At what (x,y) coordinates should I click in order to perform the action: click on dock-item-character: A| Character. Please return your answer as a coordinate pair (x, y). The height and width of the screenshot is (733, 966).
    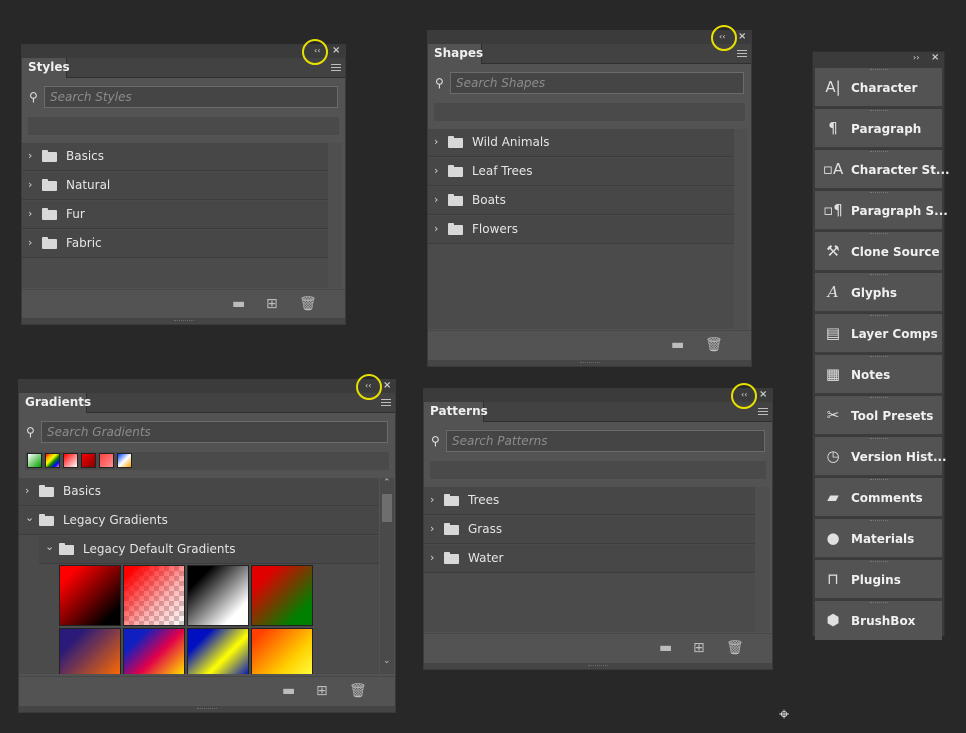
    Looking at the image, I should click on (878, 87).